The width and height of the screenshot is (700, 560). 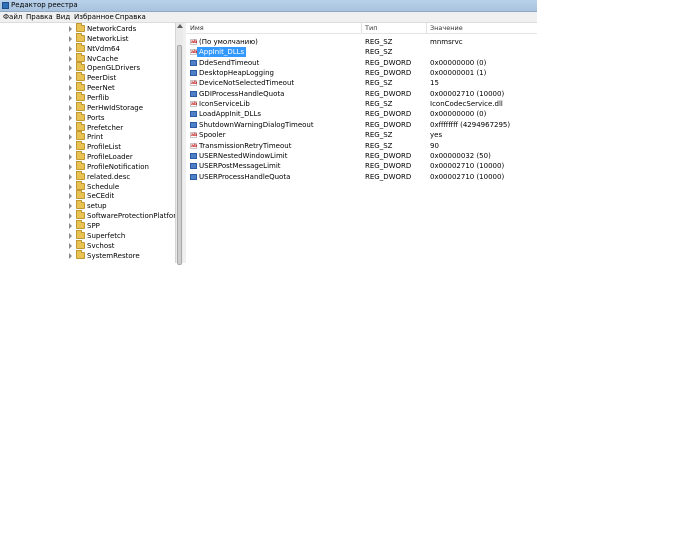 What do you see at coordinates (361, 135) in the screenshot?
I see `value-row: ab Spooler REG_SZ yes` at bounding box center [361, 135].